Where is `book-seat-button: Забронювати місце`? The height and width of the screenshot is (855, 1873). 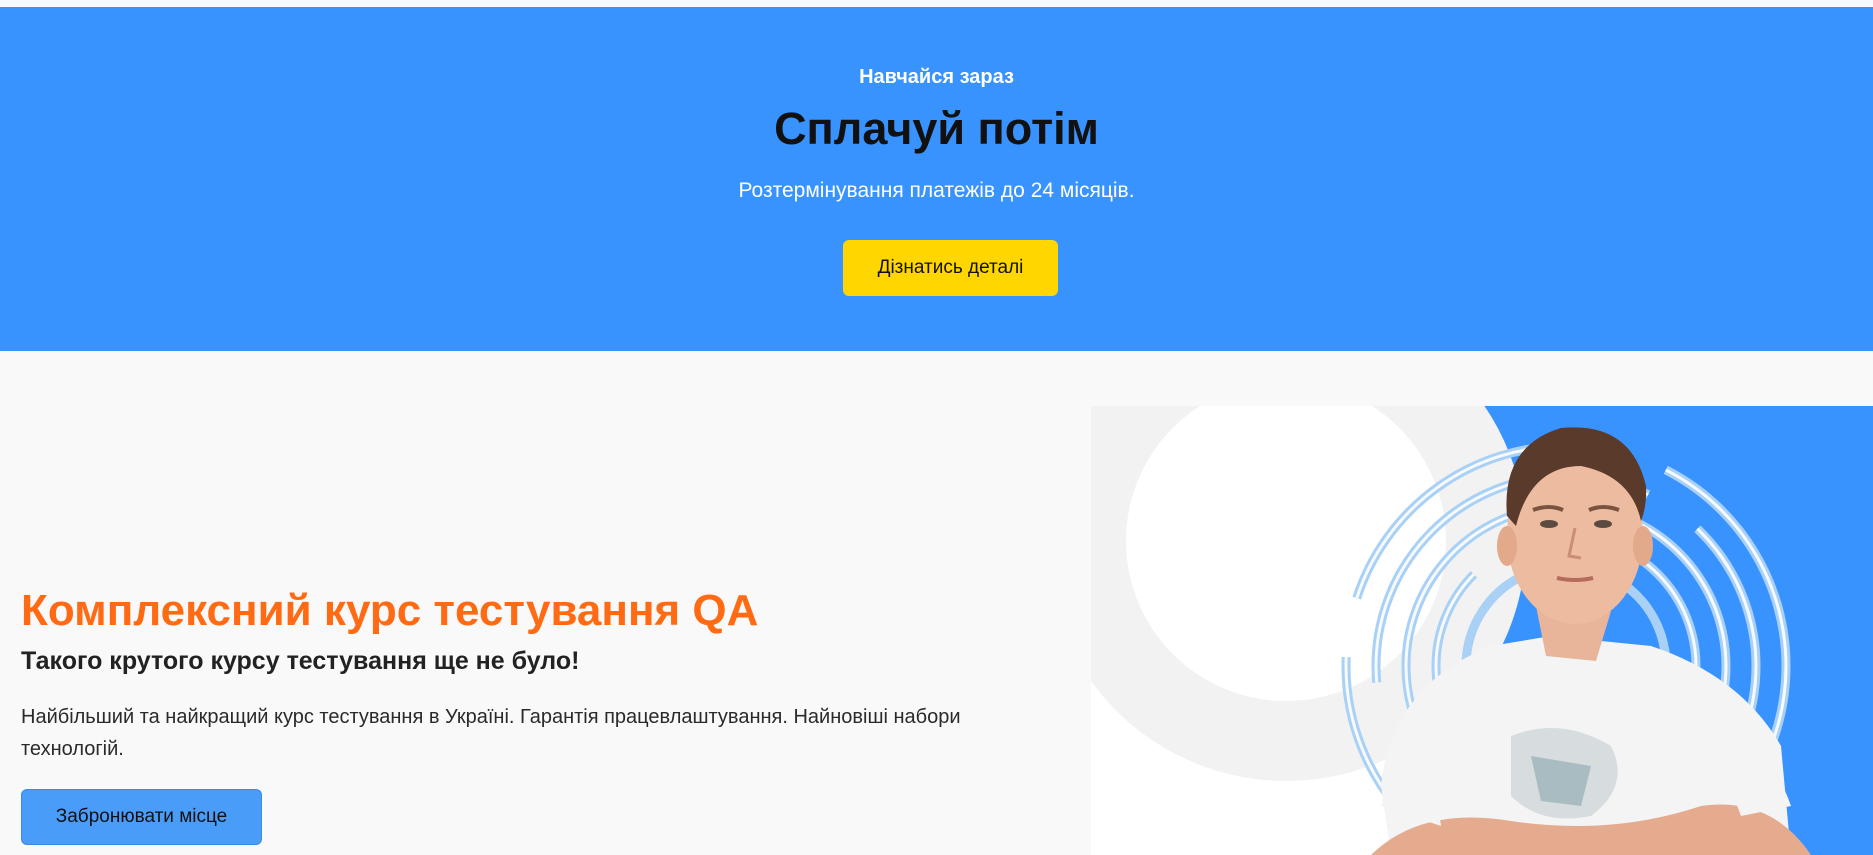
book-seat-button: Забронювати місце is located at coordinates (141, 817).